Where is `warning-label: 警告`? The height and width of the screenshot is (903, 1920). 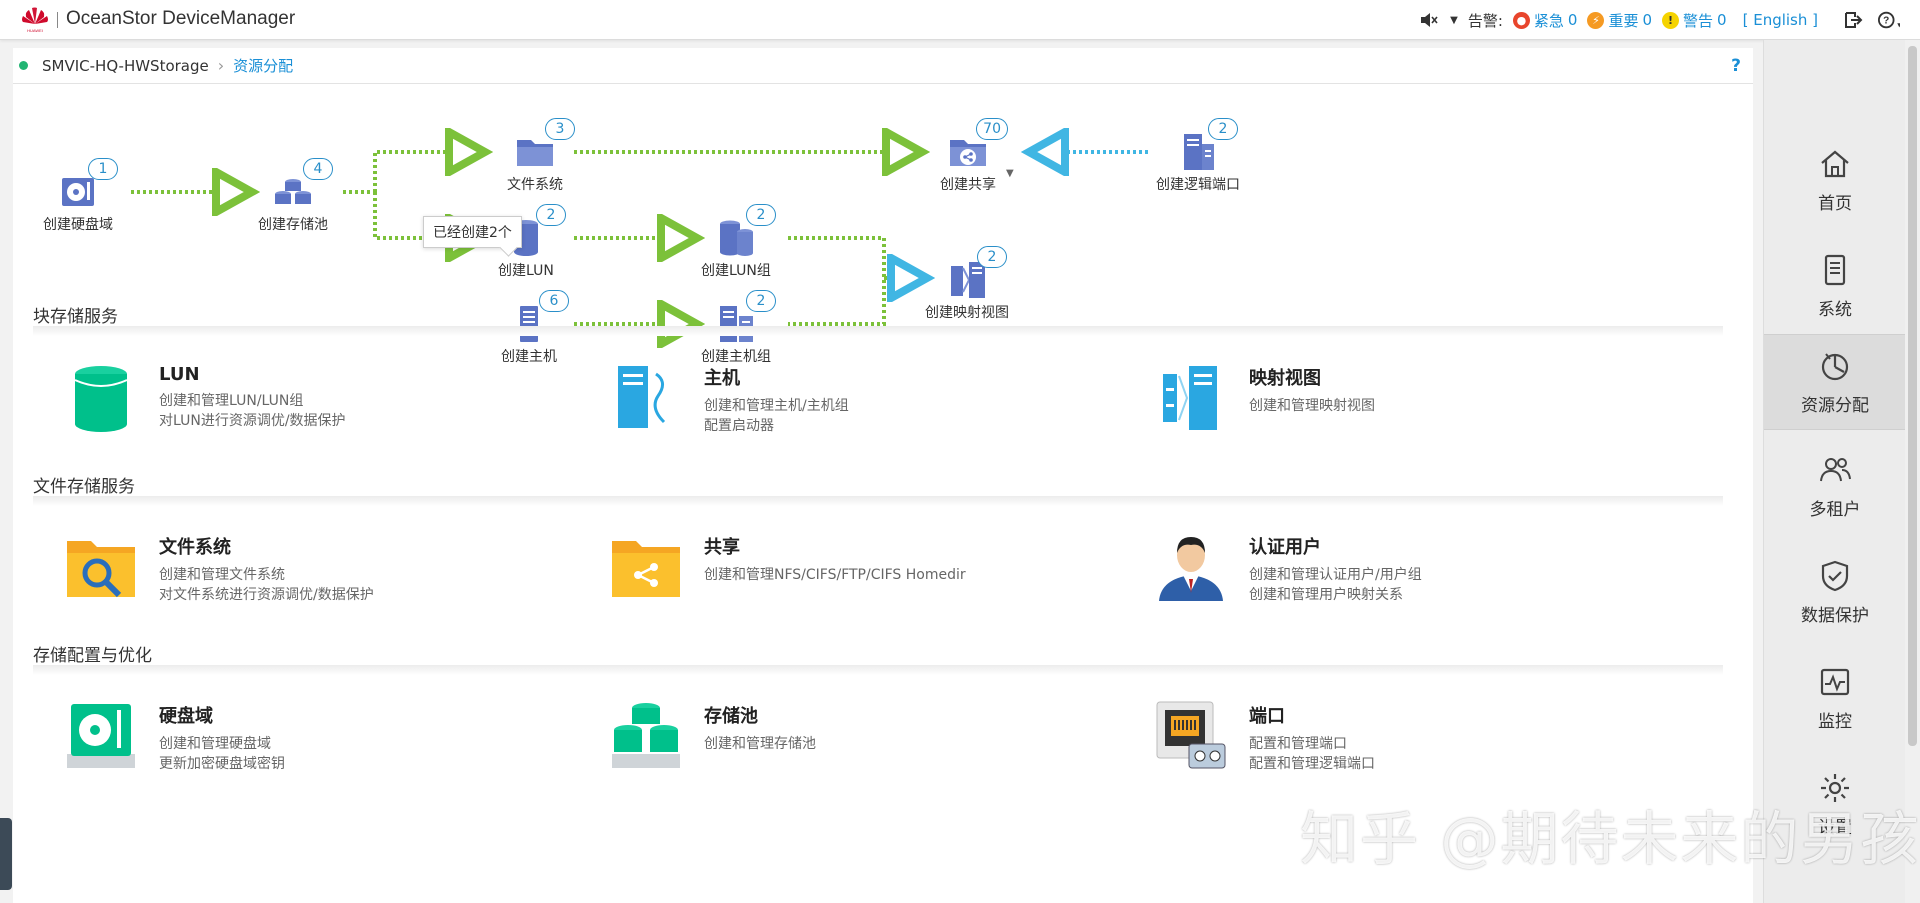 warning-label: 警告 is located at coordinates (1698, 20).